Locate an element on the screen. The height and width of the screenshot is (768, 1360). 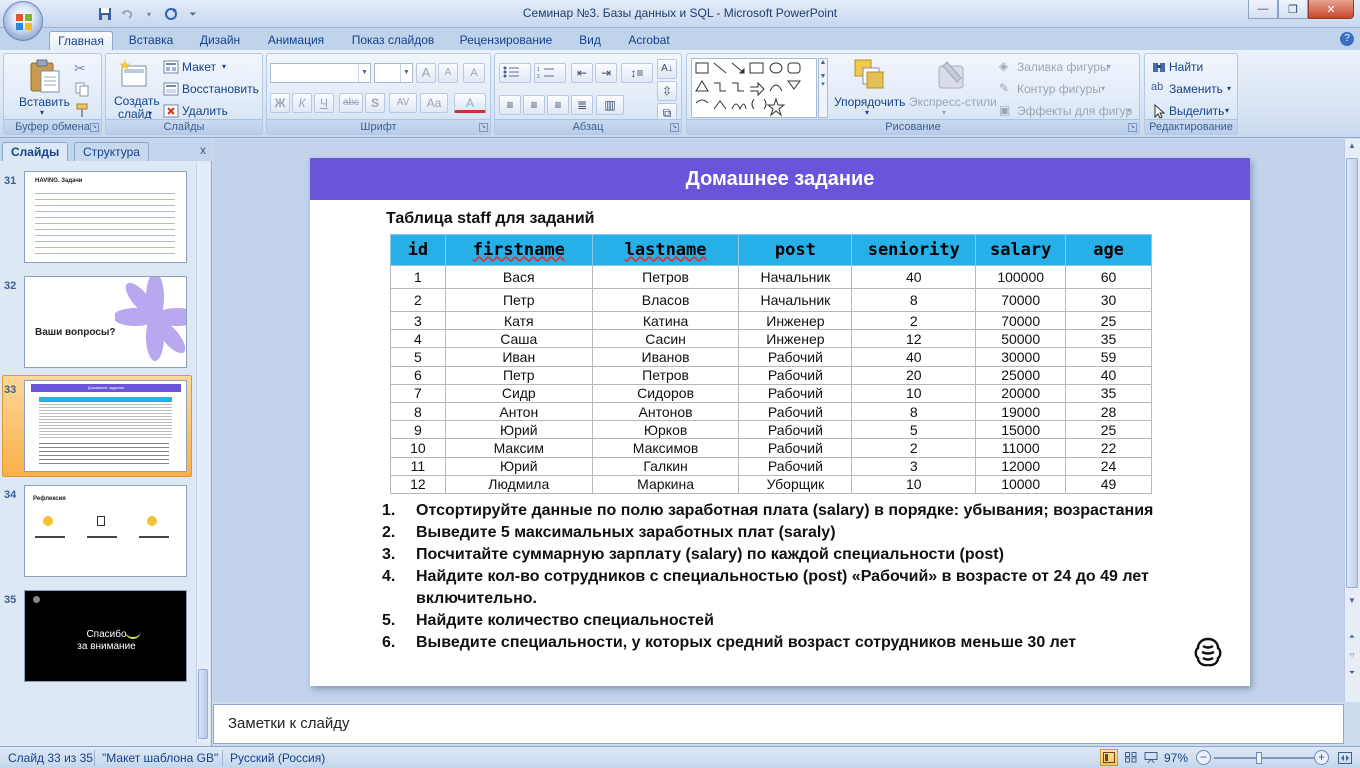
shape-outline-button: Контур фигуры is located at coordinates (1059, 89).